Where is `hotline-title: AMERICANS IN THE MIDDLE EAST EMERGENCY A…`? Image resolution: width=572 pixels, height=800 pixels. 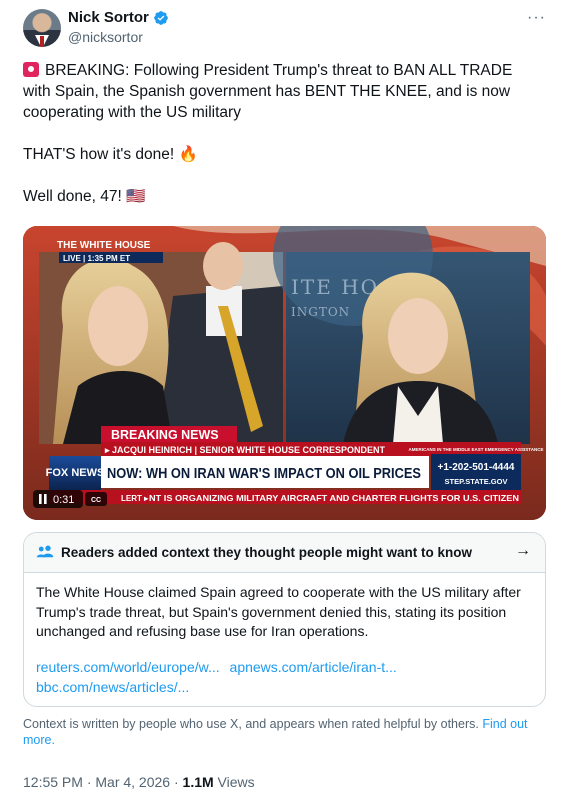
hotline-title: AMERICANS IN THE MIDDLE EAST EMERGENCY A… is located at coordinates (476, 449).